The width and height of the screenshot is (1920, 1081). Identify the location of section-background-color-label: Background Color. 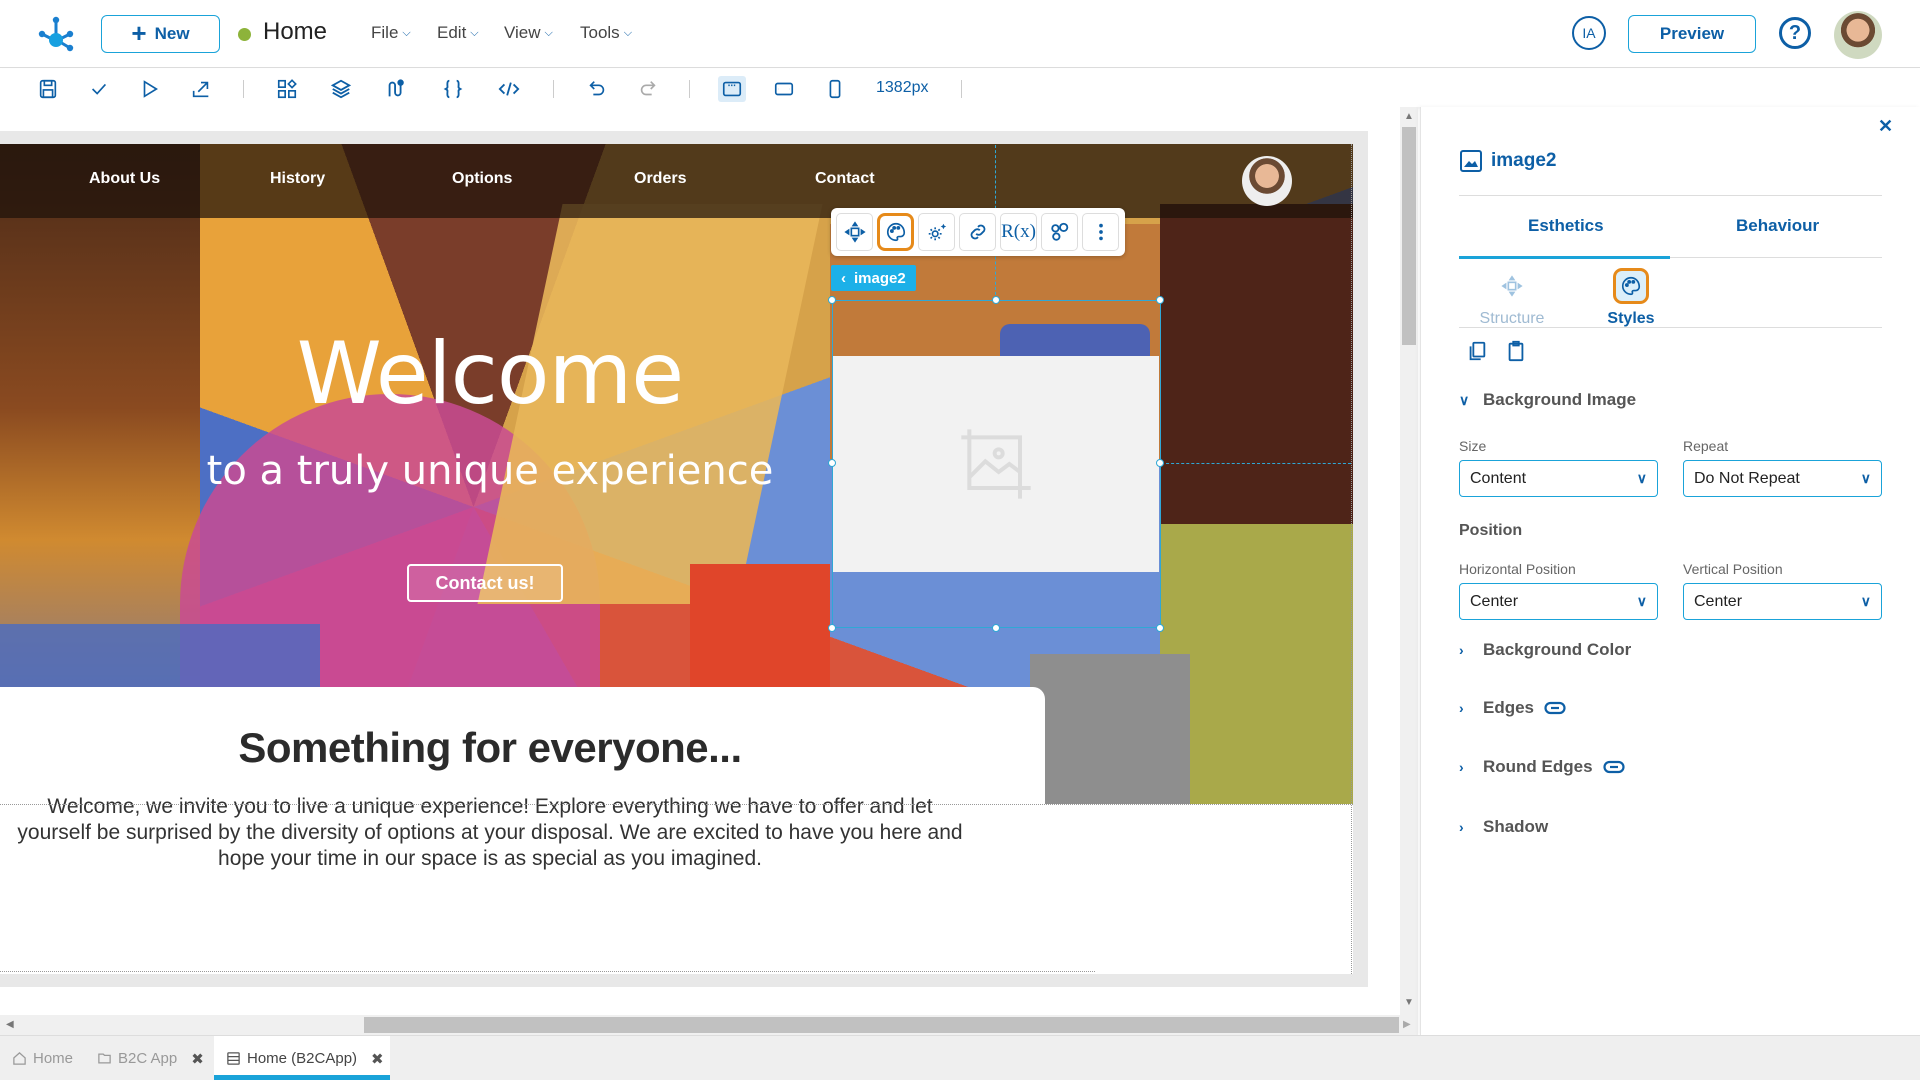
(1557, 649).